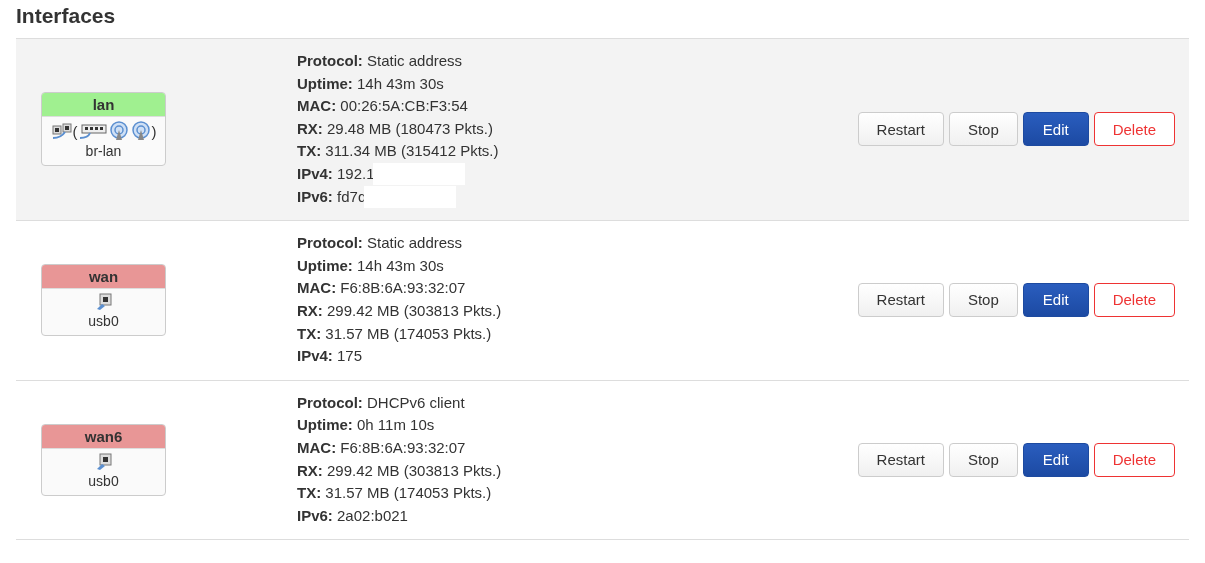  Describe the element at coordinates (154, 131) in the screenshot. I see `paren: )` at that location.